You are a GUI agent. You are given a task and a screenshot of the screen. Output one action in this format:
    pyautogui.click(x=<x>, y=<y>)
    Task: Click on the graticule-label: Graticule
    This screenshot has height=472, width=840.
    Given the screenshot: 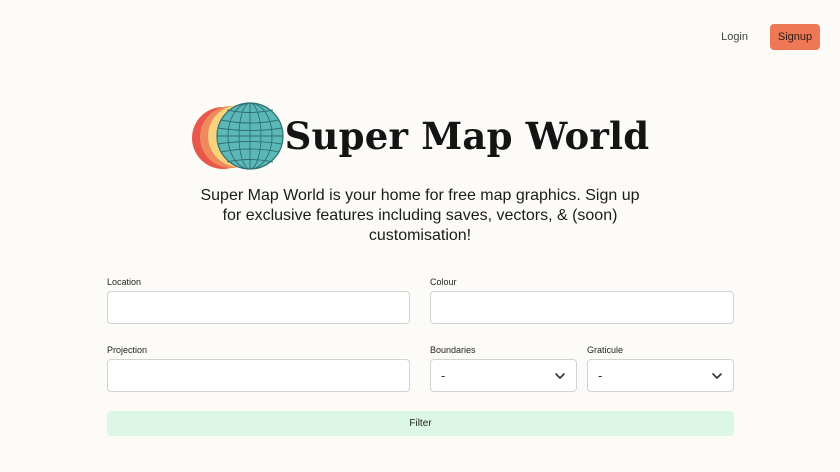 What is the action you would take?
    pyautogui.click(x=605, y=350)
    